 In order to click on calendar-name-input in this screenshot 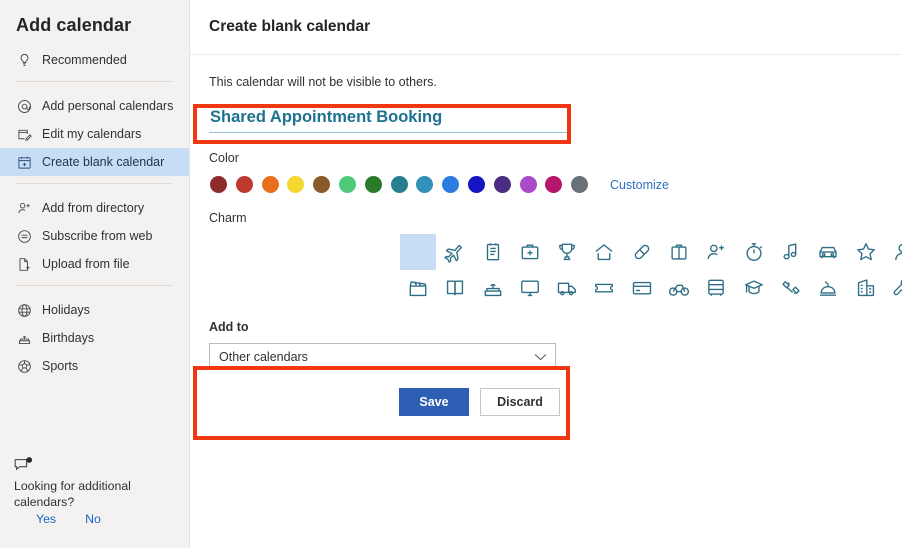, I will do `click(388, 119)`.